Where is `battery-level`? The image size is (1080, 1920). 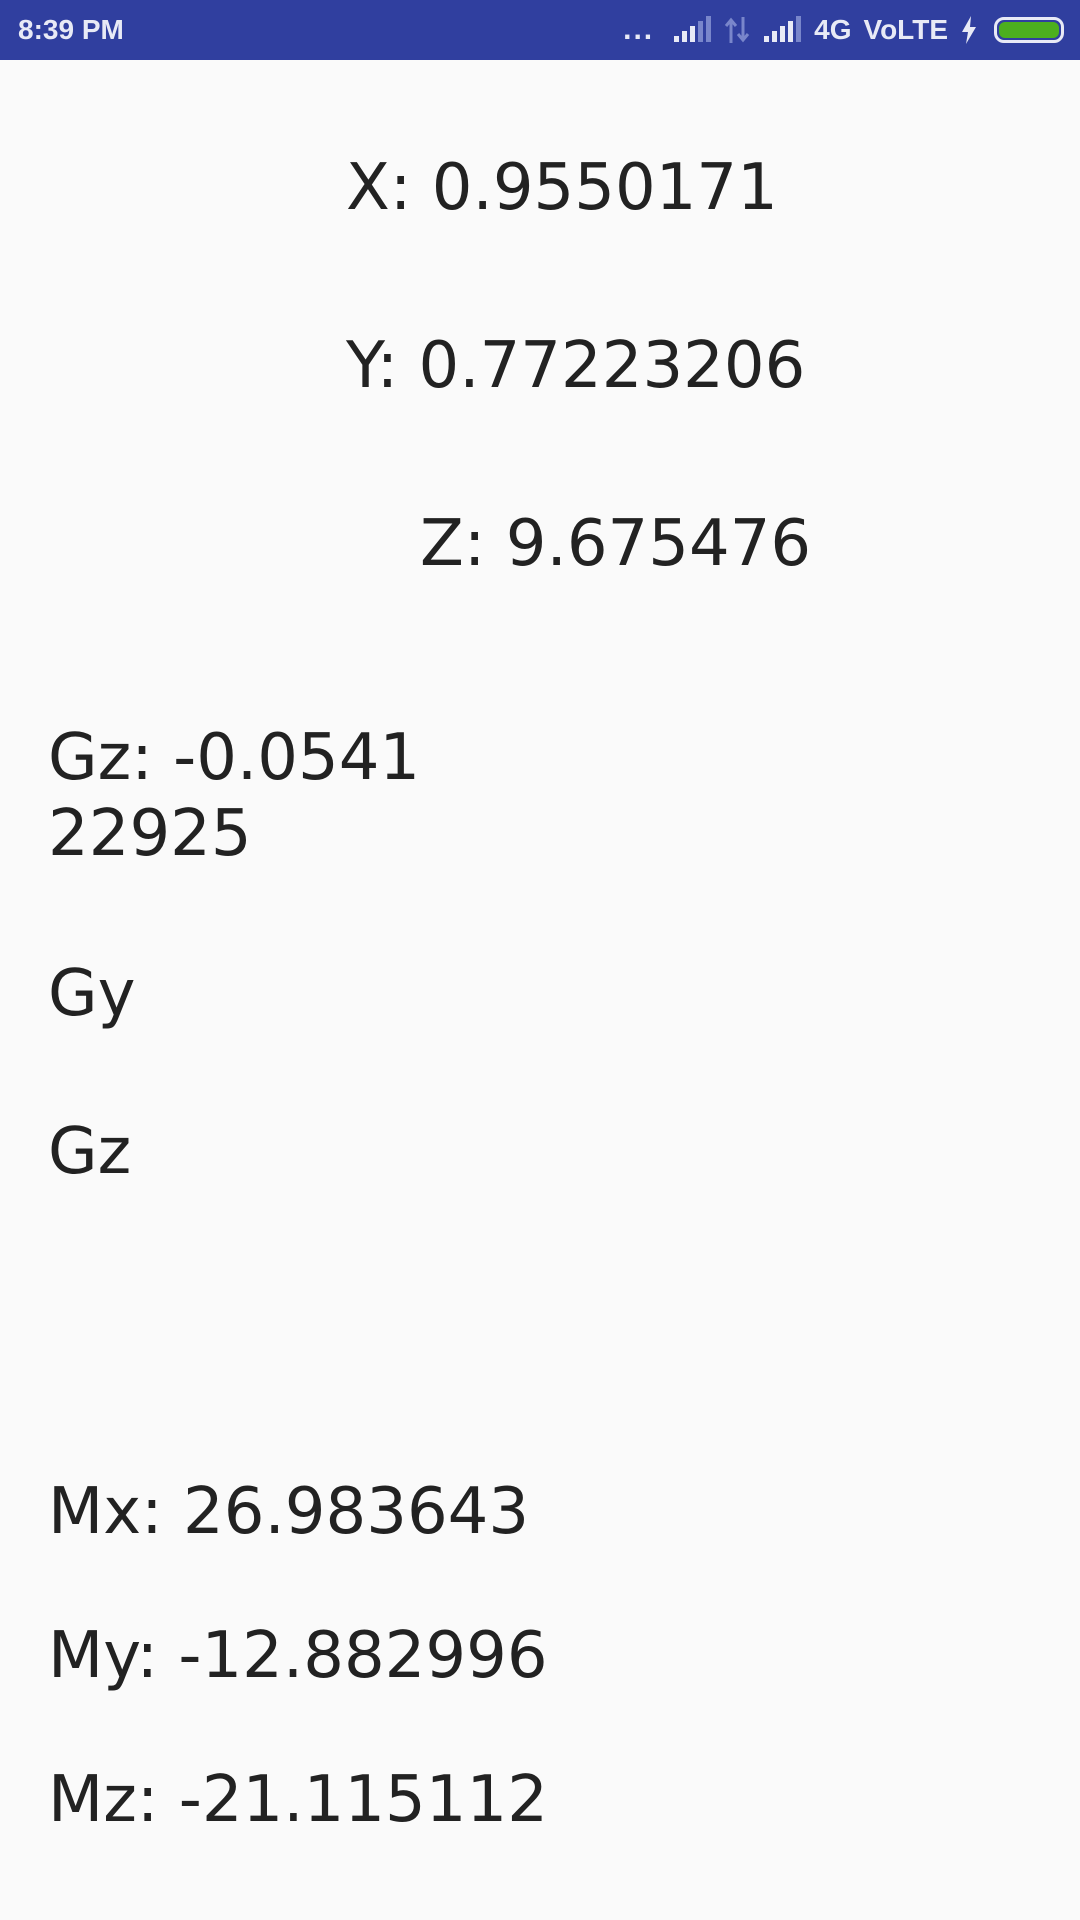
battery-level is located at coordinates (1029, 30).